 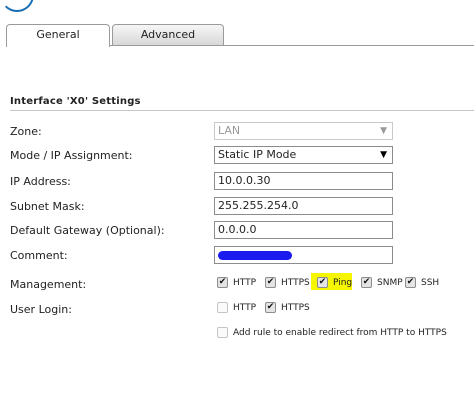 I want to click on gateway-input: 0.0.0.0, so click(x=303, y=230).